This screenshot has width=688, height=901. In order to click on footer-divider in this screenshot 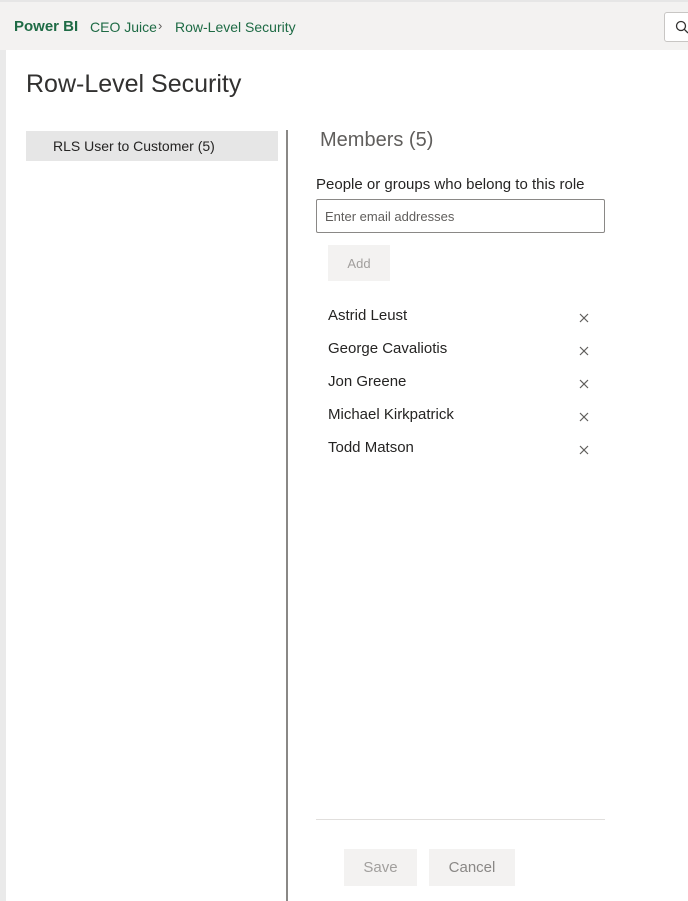, I will do `click(460, 819)`.